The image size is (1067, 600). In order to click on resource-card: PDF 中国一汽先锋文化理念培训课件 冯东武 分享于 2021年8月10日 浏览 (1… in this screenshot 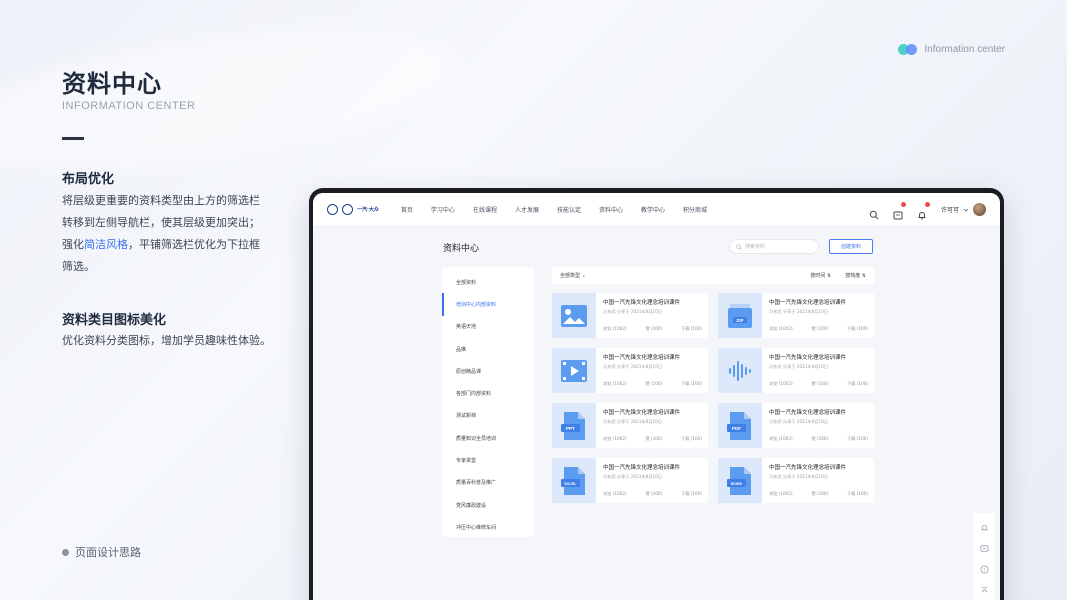, I will do `click(796, 425)`.